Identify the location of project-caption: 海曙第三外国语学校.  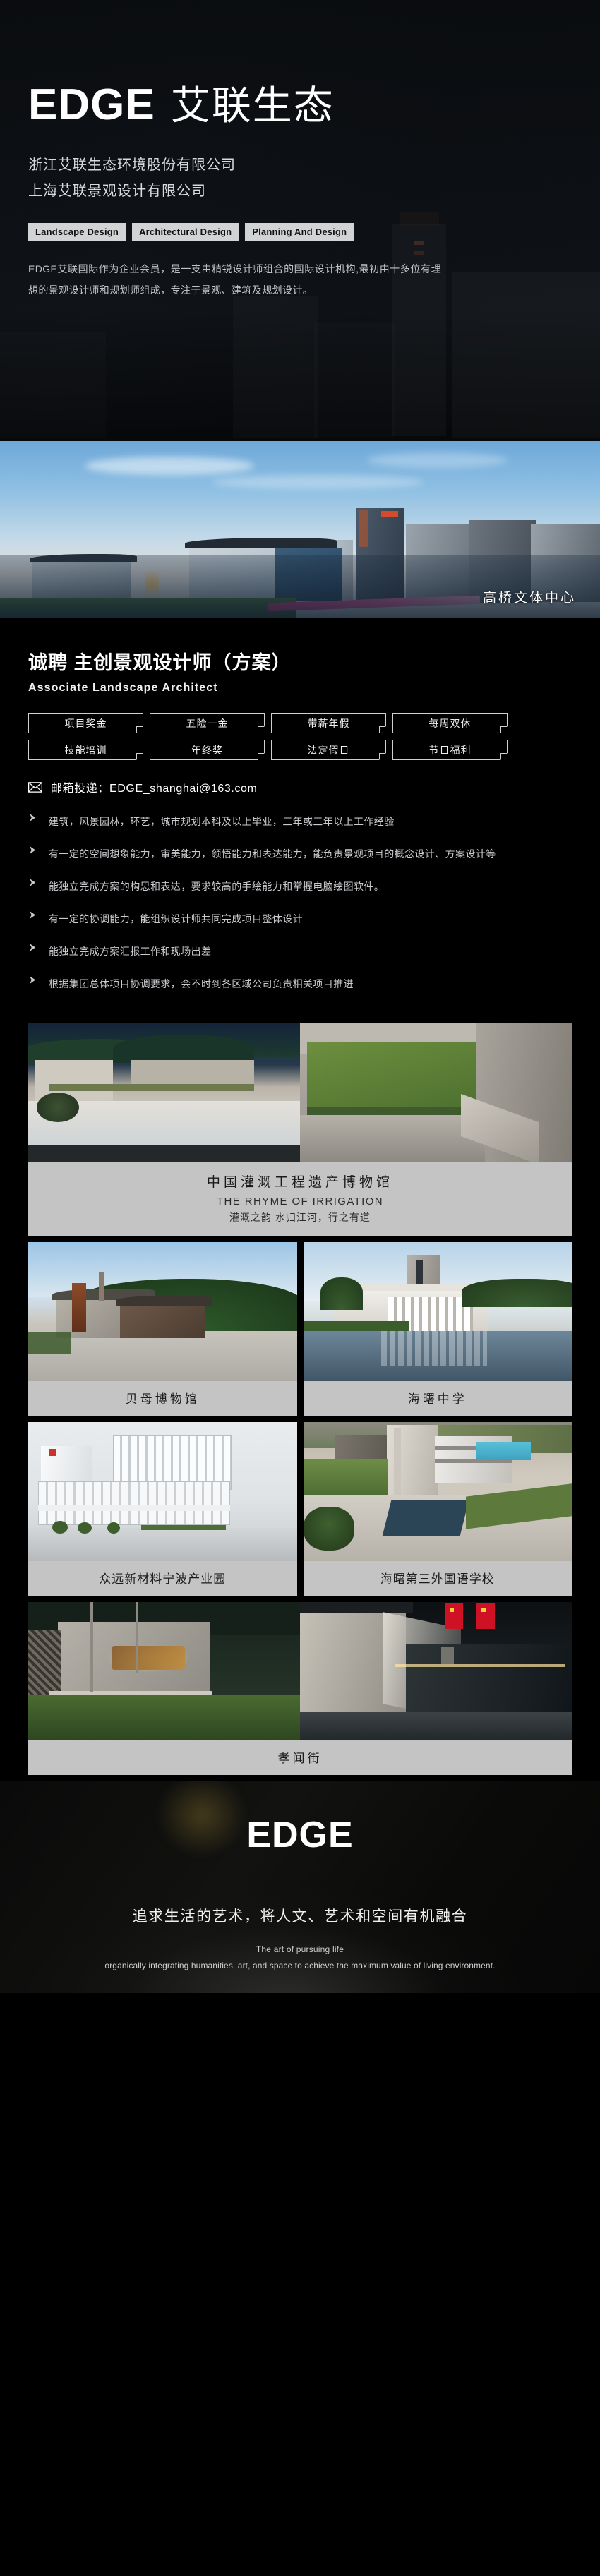
(438, 1578).